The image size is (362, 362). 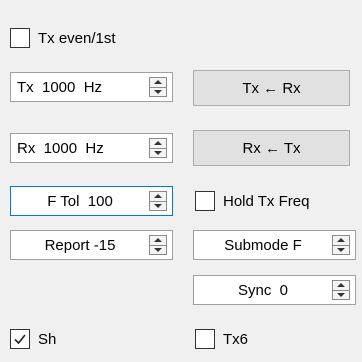 I want to click on hold-tx-freq-label: Hold Tx Freq, so click(x=266, y=201).